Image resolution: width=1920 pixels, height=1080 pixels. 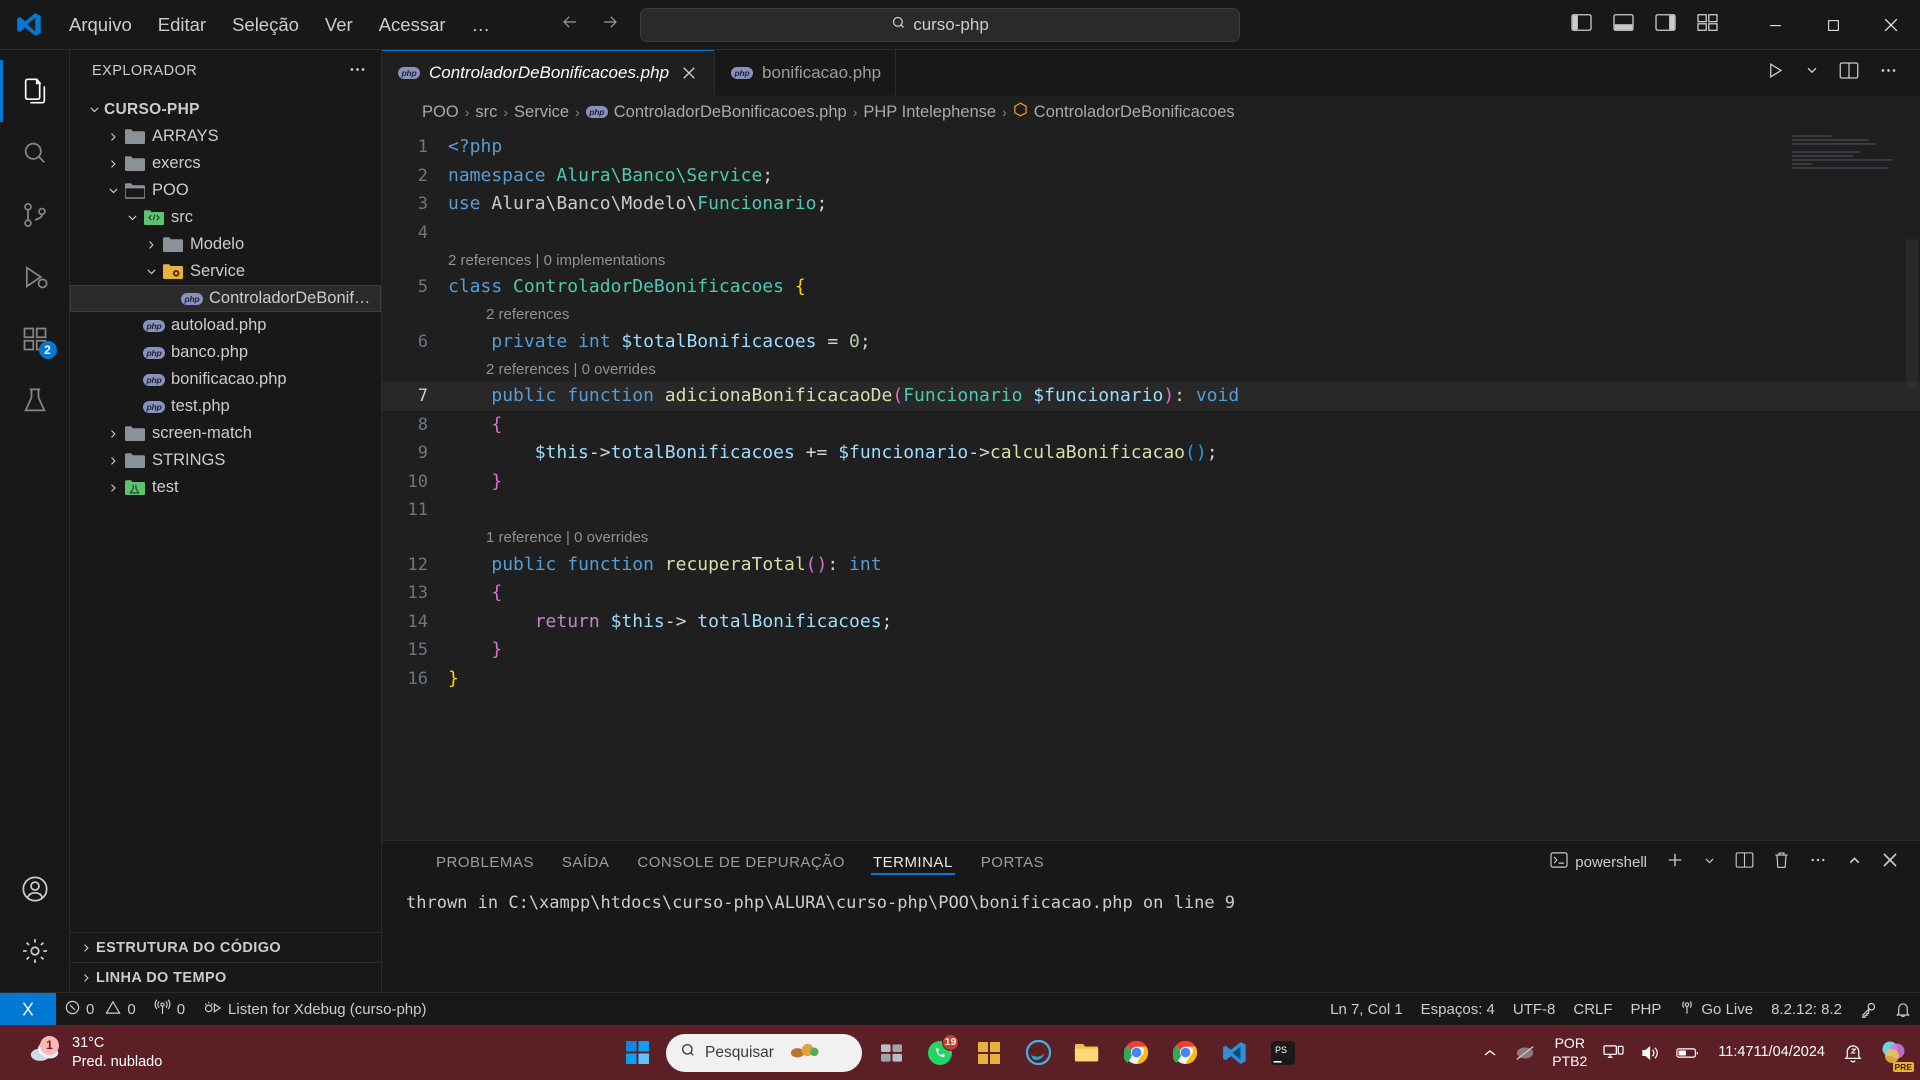 What do you see at coordinates (541, 112) in the screenshot?
I see `breadcrumb-item-service: Service` at bounding box center [541, 112].